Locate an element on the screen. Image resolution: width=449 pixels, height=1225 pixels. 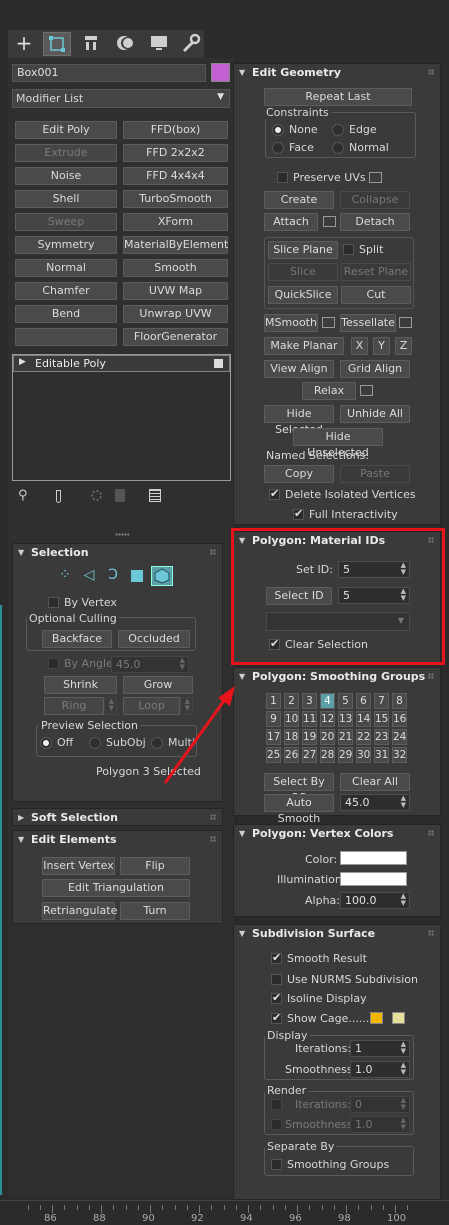
smoothing-group-button: 25 is located at coordinates (273, 755).